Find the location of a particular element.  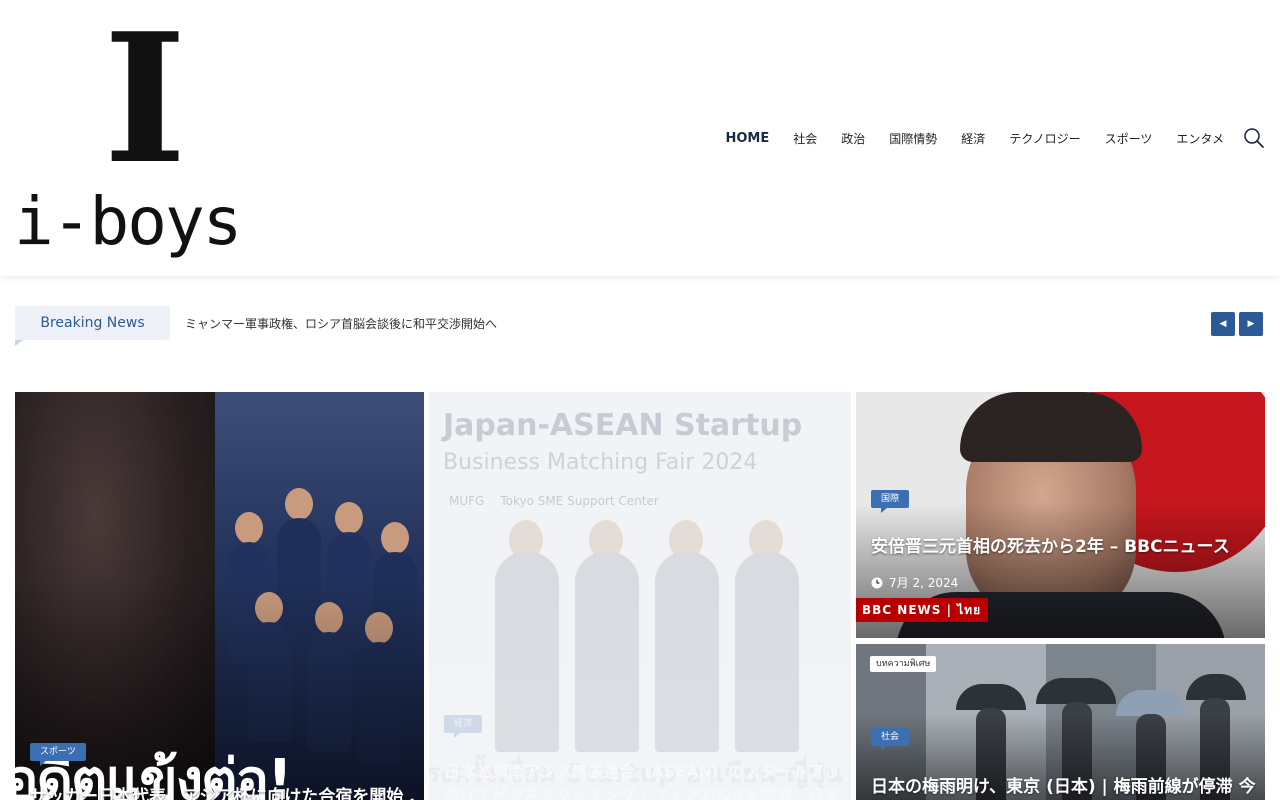

search-icon is located at coordinates (1254, 138).